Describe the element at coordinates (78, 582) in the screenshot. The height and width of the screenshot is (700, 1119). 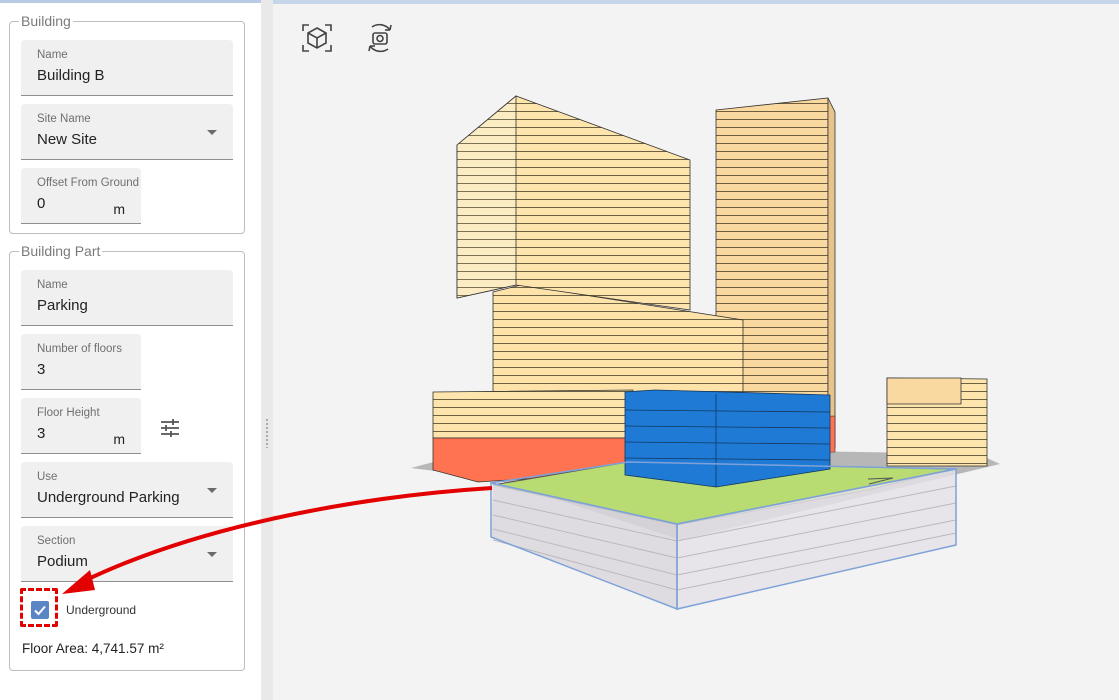
I see `annotation-arrowhead` at that location.